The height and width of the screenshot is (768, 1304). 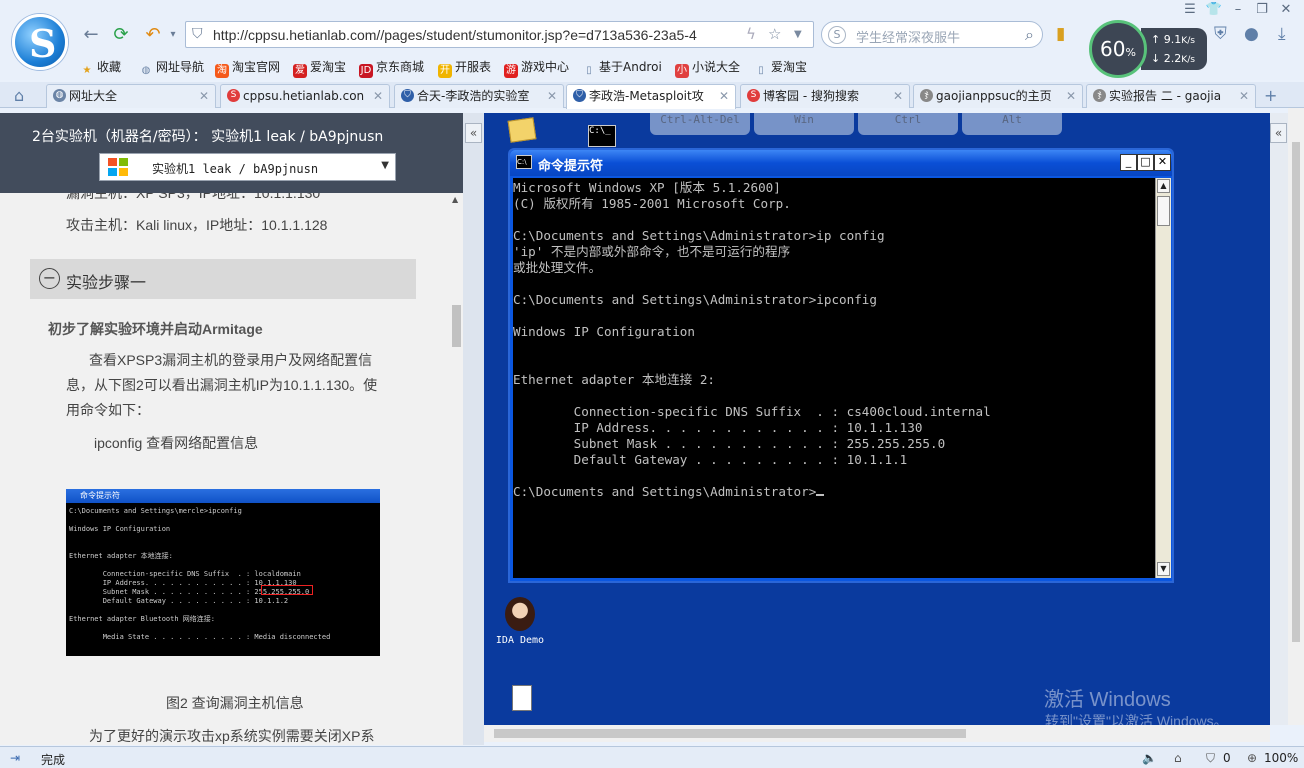 What do you see at coordinates (700, 124) in the screenshot?
I see `ctrl-alt-del-key: Ctrl-Alt-Del` at bounding box center [700, 124].